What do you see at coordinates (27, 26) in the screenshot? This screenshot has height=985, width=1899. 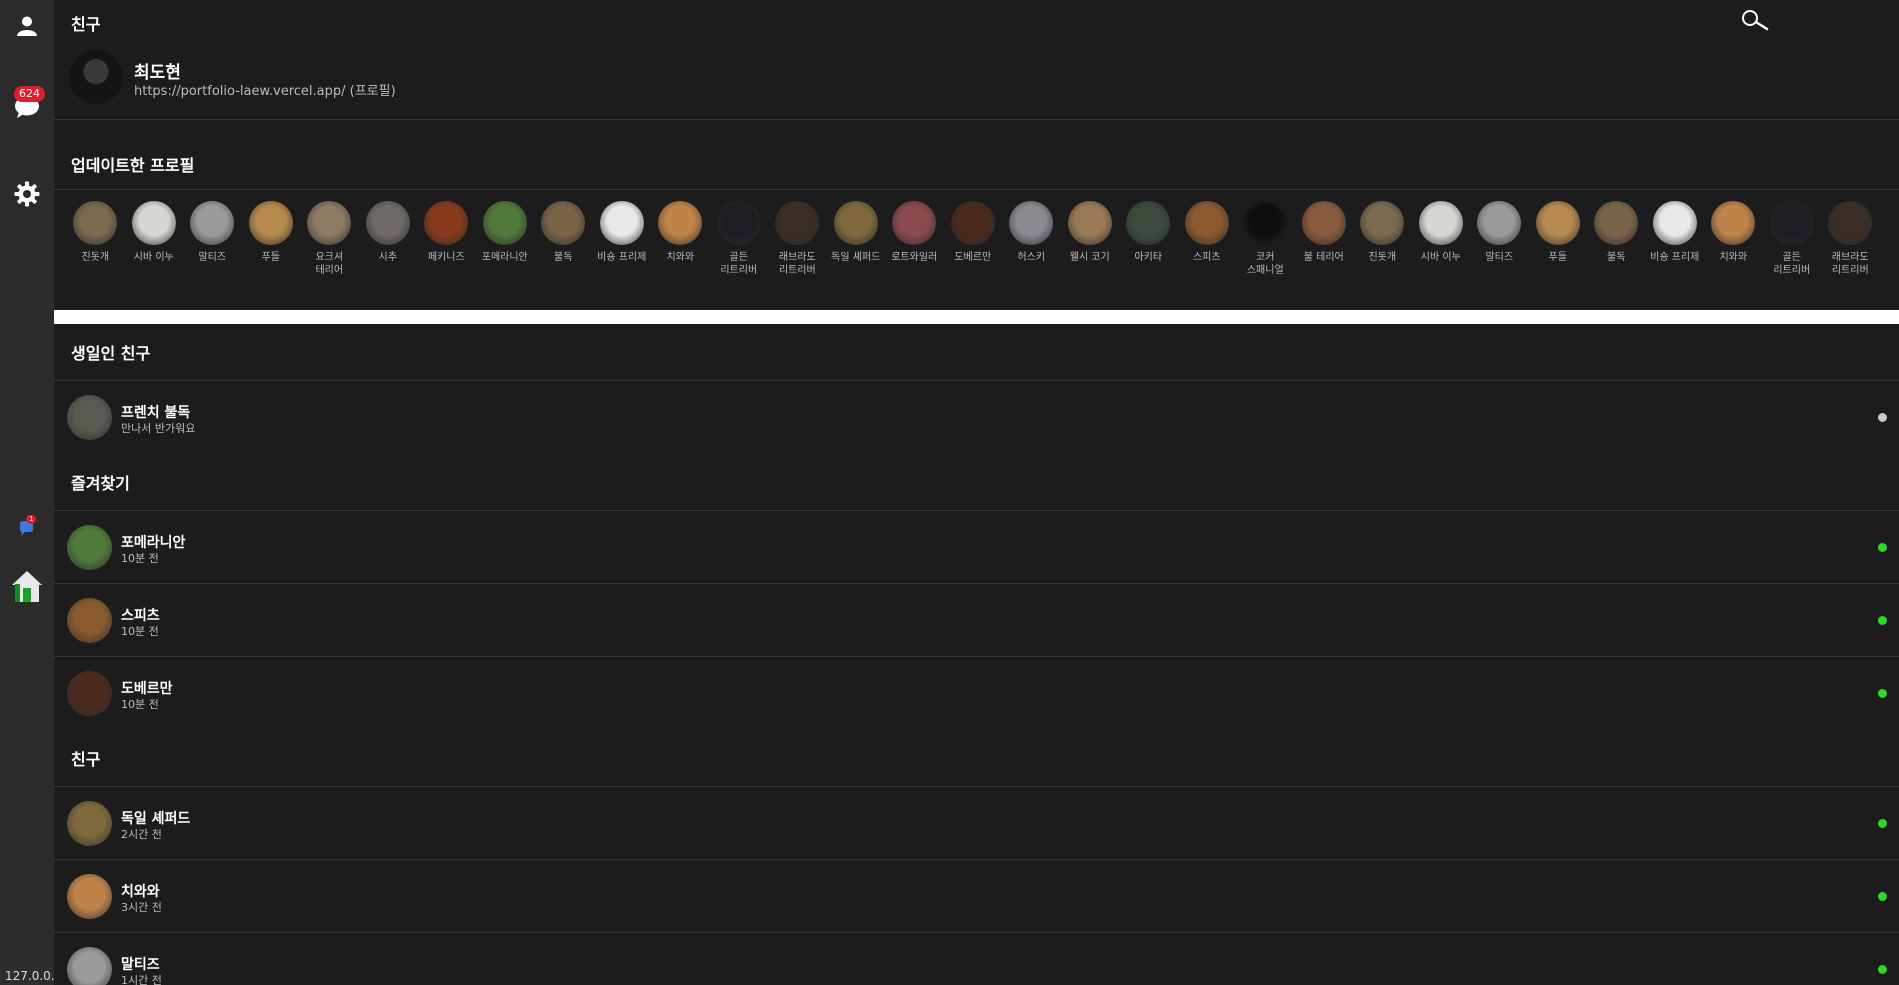 I see `person-icon` at bounding box center [27, 26].